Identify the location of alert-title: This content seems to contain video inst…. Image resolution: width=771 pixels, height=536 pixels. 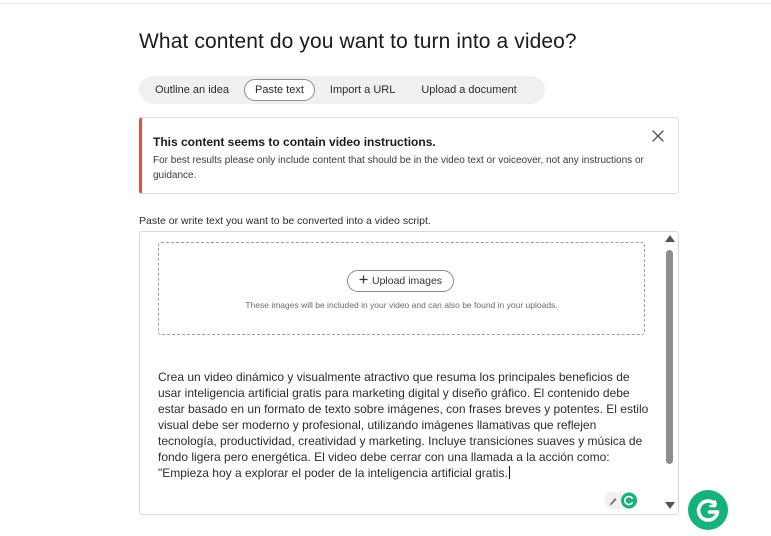
(294, 142).